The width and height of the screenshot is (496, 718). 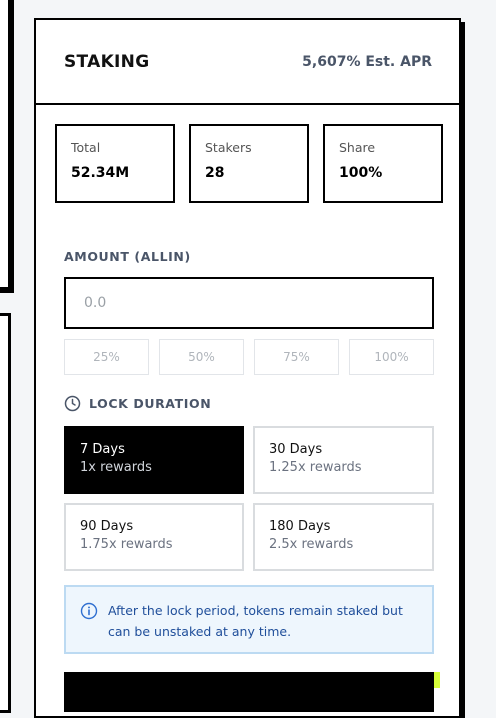 I want to click on stake-button-accent, so click(x=437, y=680).